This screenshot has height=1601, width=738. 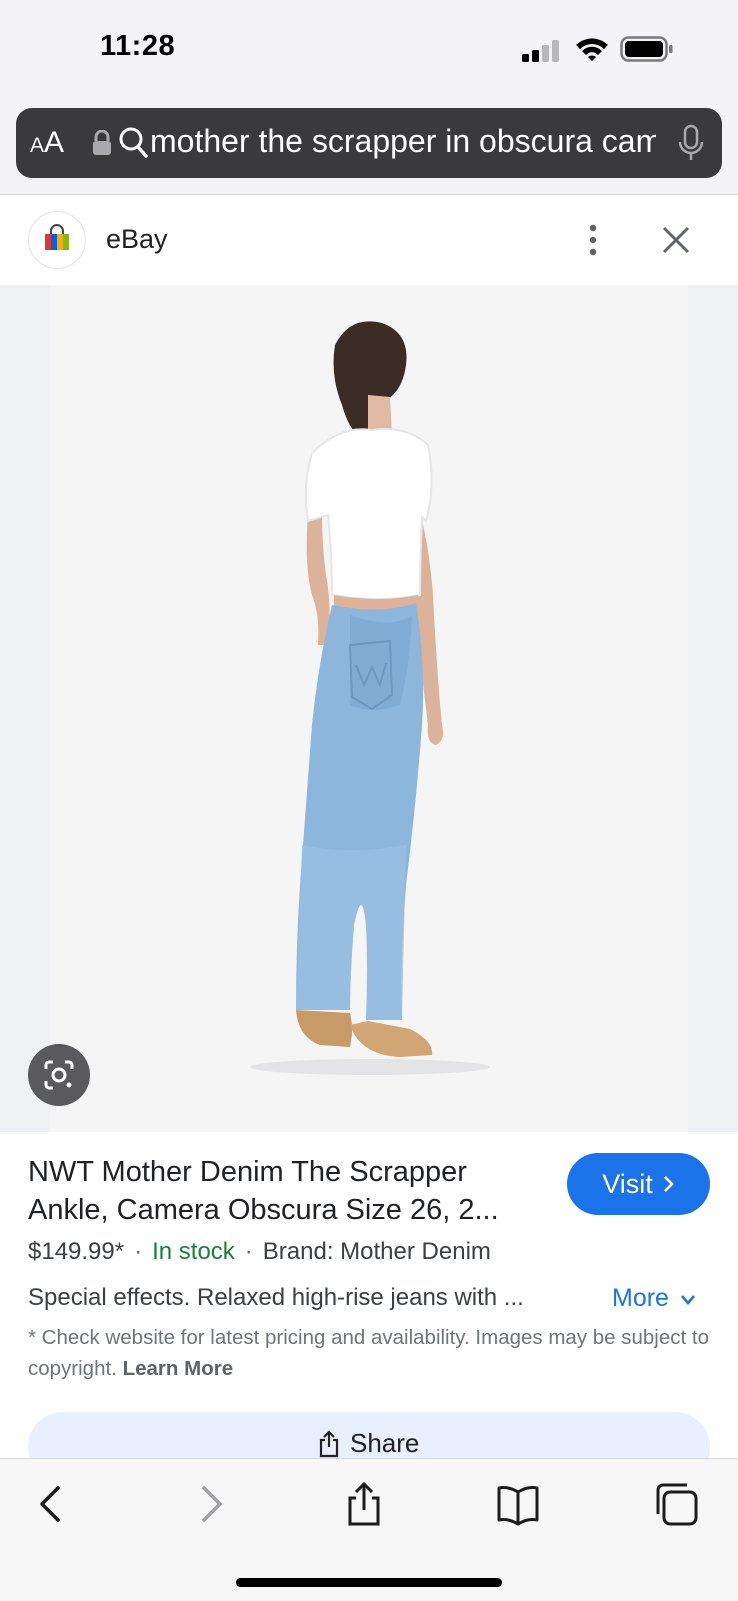 What do you see at coordinates (403, 141) in the screenshot?
I see `address-bar-query: mother the scrapper in obscura camera` at bounding box center [403, 141].